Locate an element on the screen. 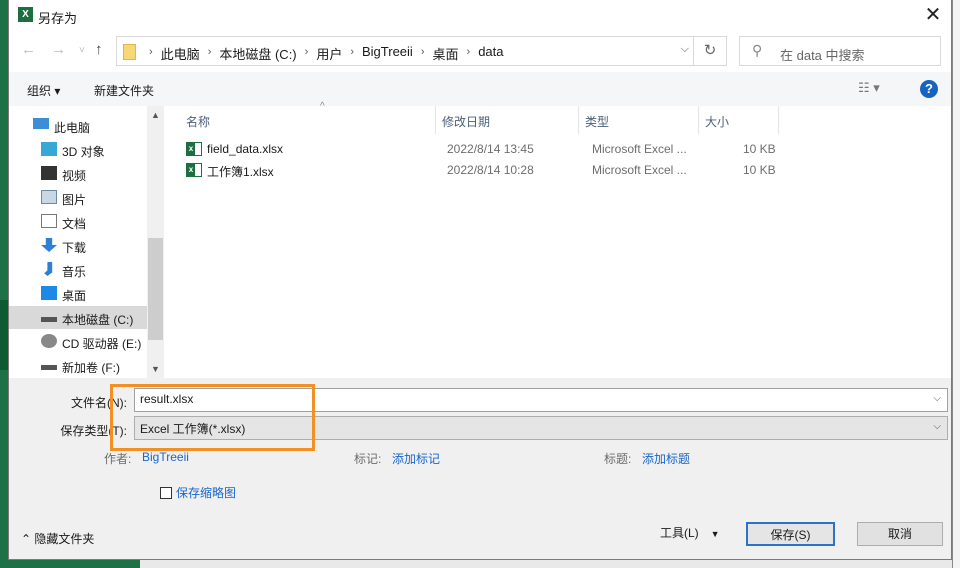 This screenshot has width=960, height=568. help-button: ? is located at coordinates (929, 89).